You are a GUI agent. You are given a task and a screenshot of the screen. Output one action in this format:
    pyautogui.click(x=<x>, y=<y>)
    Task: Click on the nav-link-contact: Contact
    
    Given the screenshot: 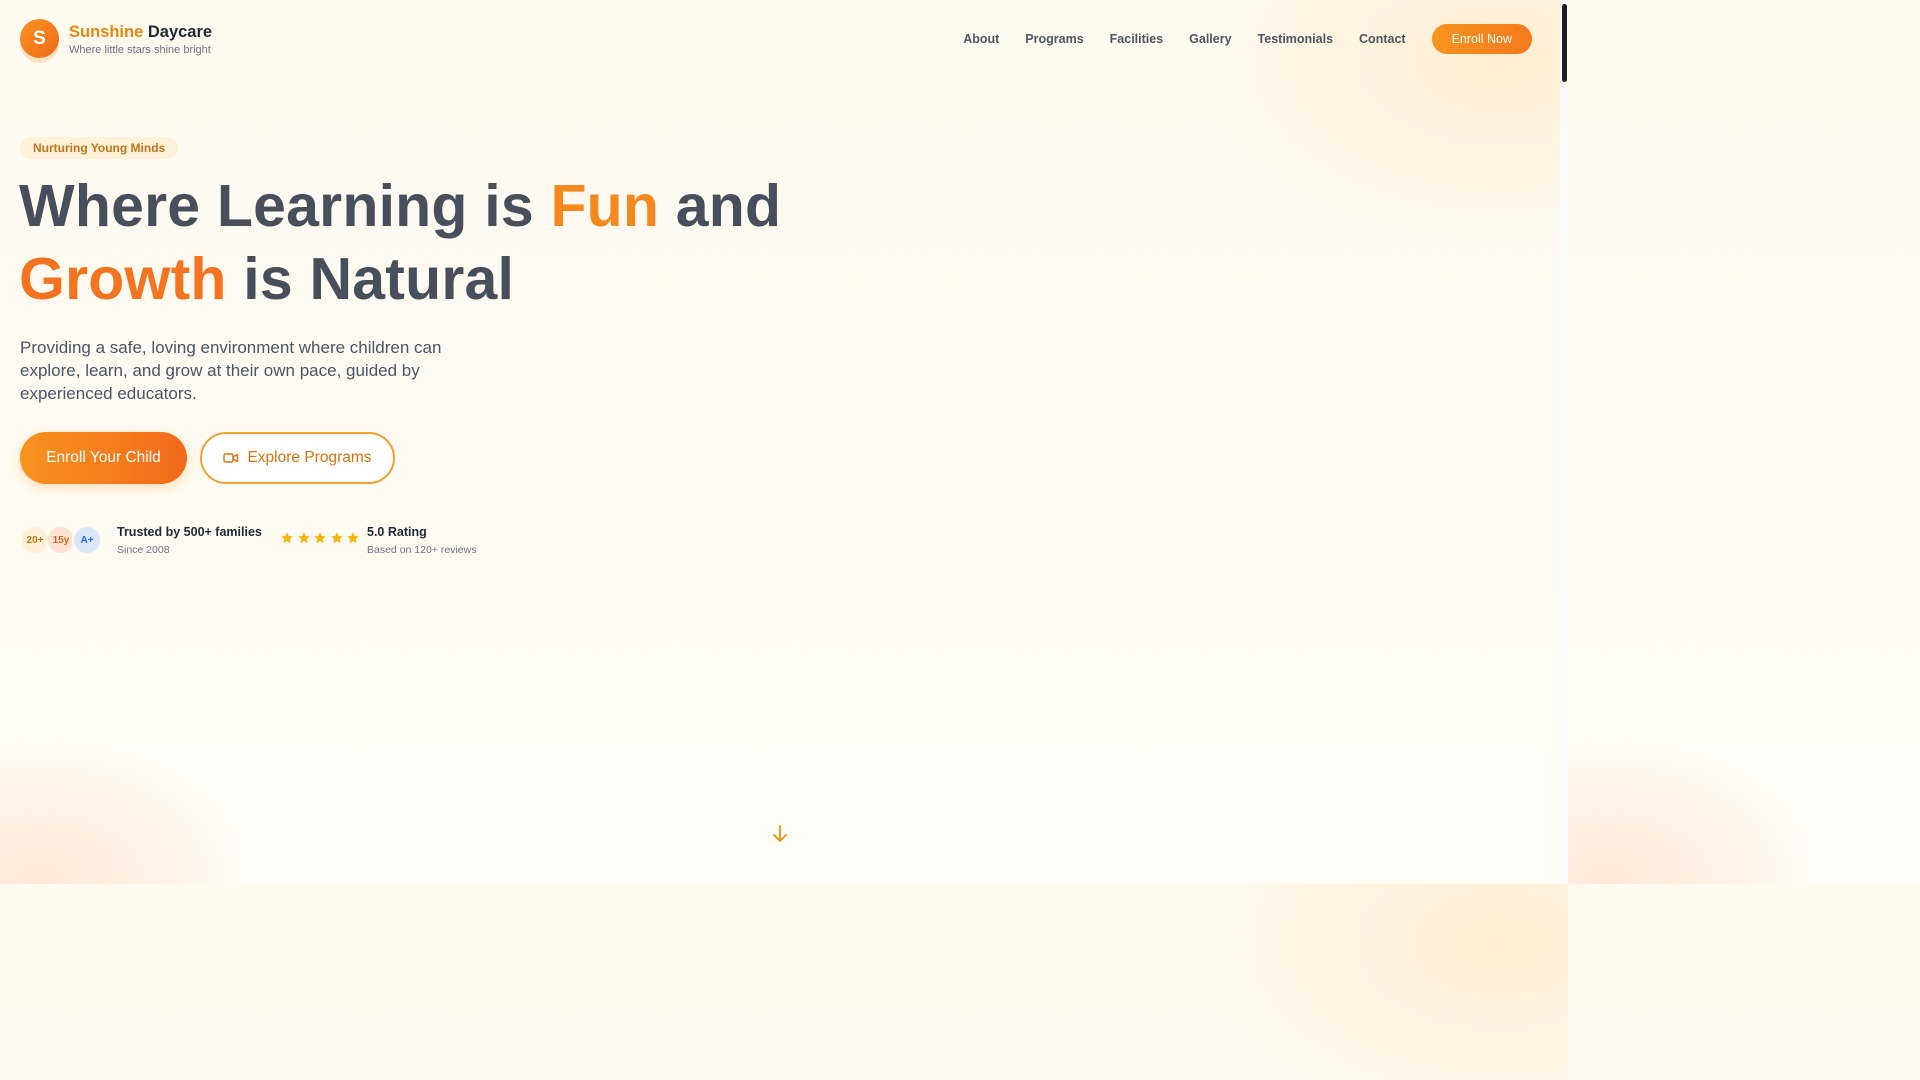 What is the action you would take?
    pyautogui.click(x=1382, y=39)
    